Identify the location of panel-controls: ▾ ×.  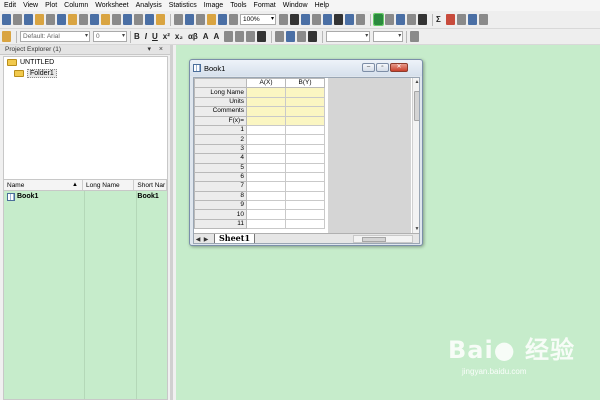
(156, 50).